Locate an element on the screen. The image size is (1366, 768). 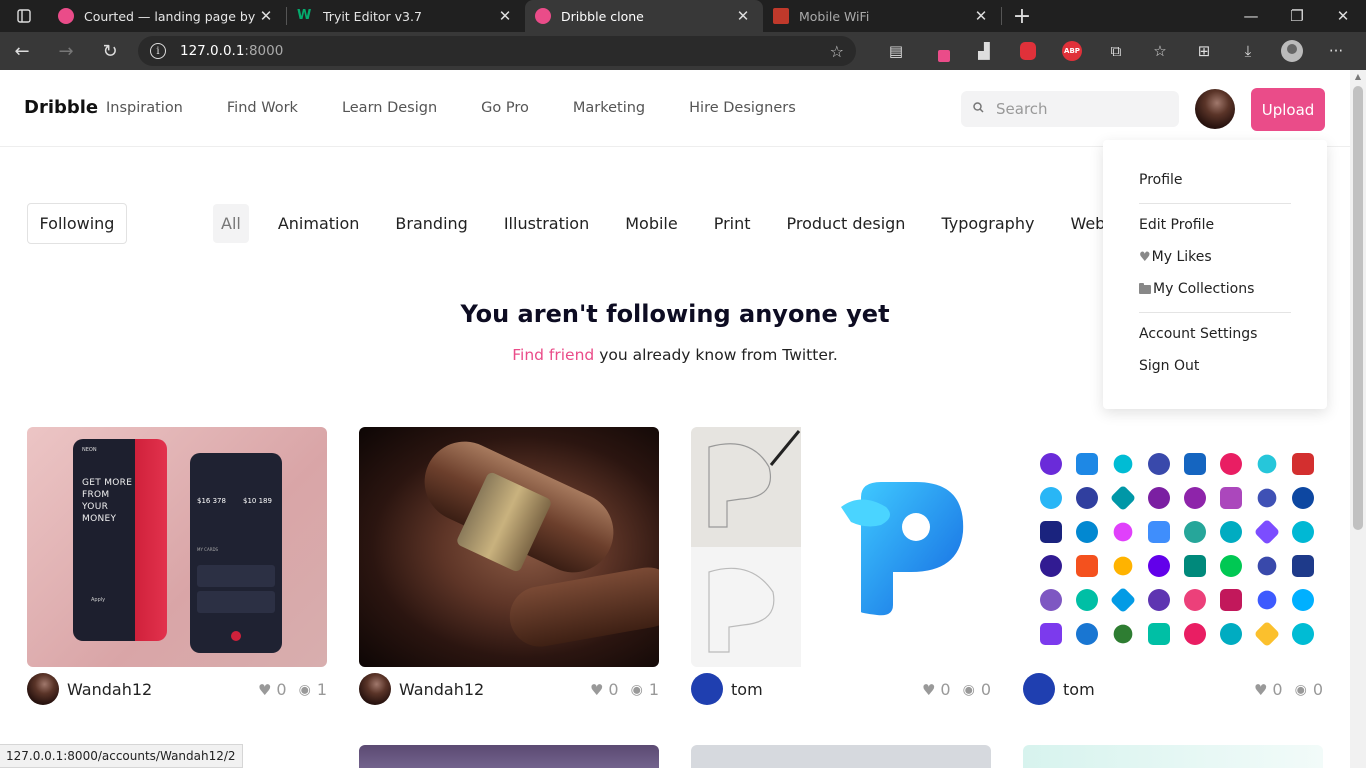
category-mobile: Mobile is located at coordinates (651, 223).